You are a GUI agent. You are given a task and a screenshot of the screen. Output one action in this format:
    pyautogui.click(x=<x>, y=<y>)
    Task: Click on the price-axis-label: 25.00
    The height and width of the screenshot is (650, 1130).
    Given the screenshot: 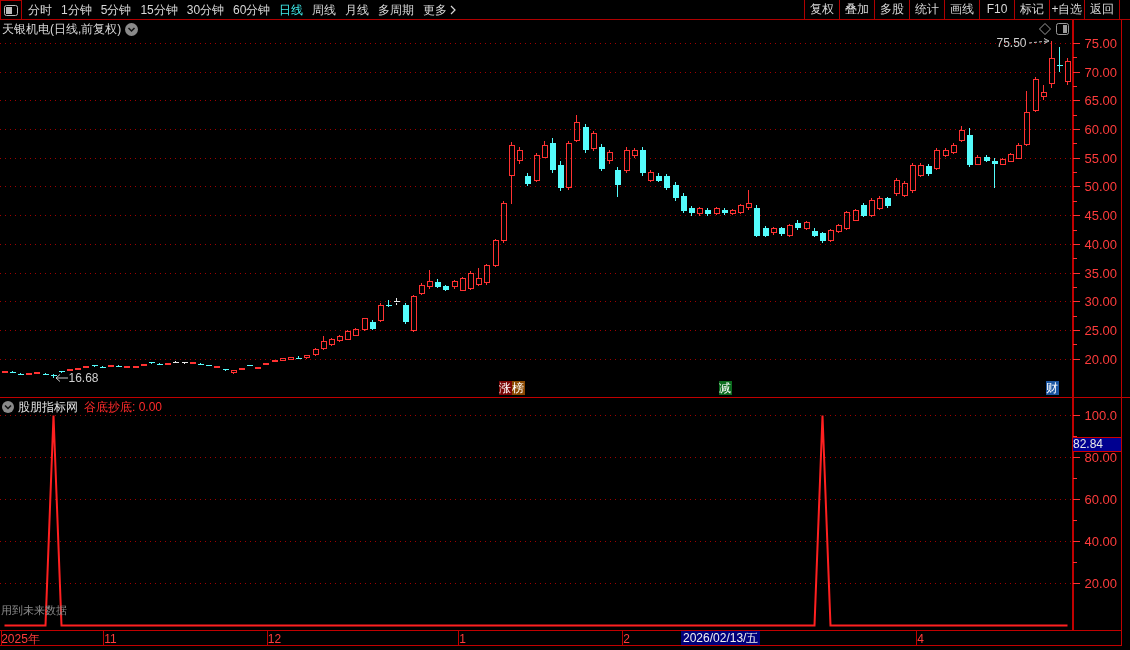 What is the action you would take?
    pyautogui.click(x=1100, y=330)
    